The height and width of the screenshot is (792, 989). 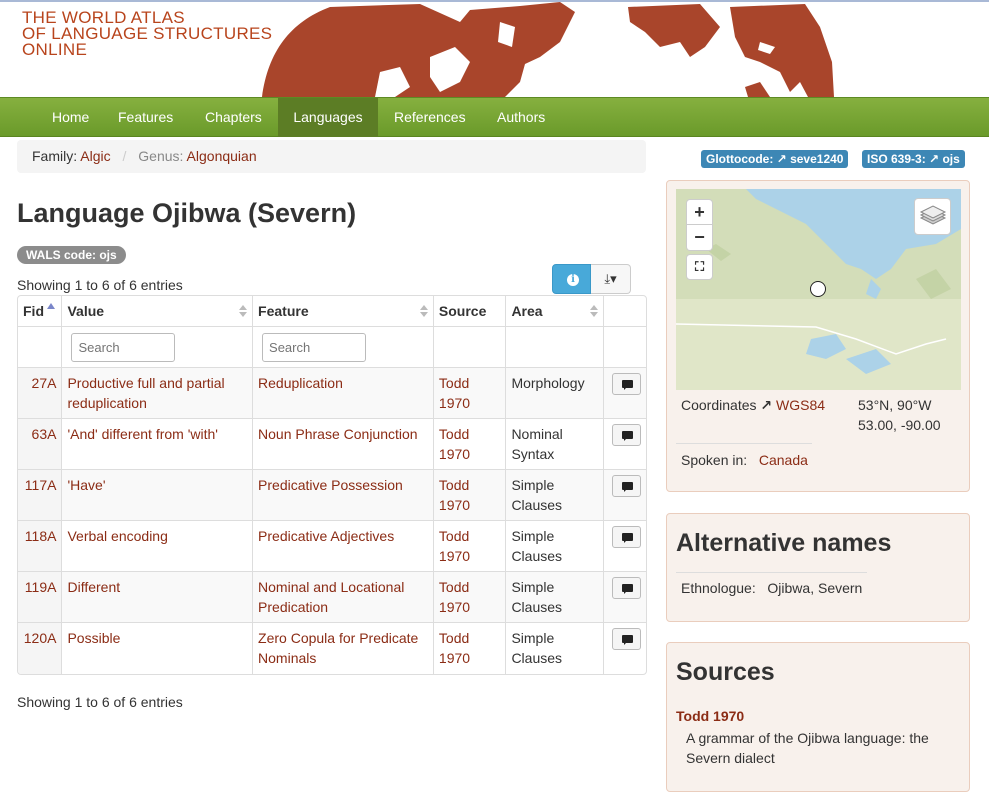 I want to click on info-button: i, so click(x=571, y=279).